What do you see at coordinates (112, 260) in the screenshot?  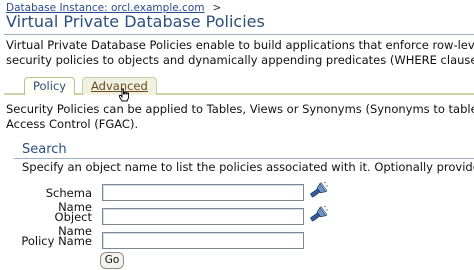 I see `go-button: Go` at bounding box center [112, 260].